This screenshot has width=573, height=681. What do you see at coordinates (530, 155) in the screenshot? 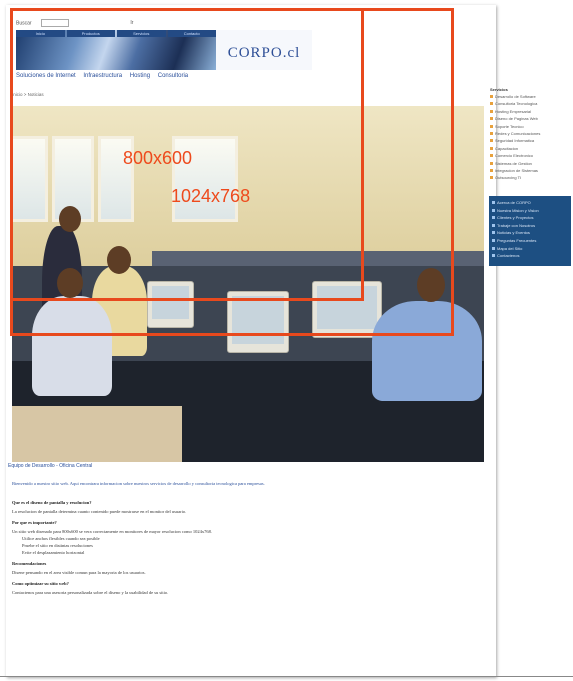
I see `sidebar-item: Comercio Electronico` at bounding box center [530, 155].